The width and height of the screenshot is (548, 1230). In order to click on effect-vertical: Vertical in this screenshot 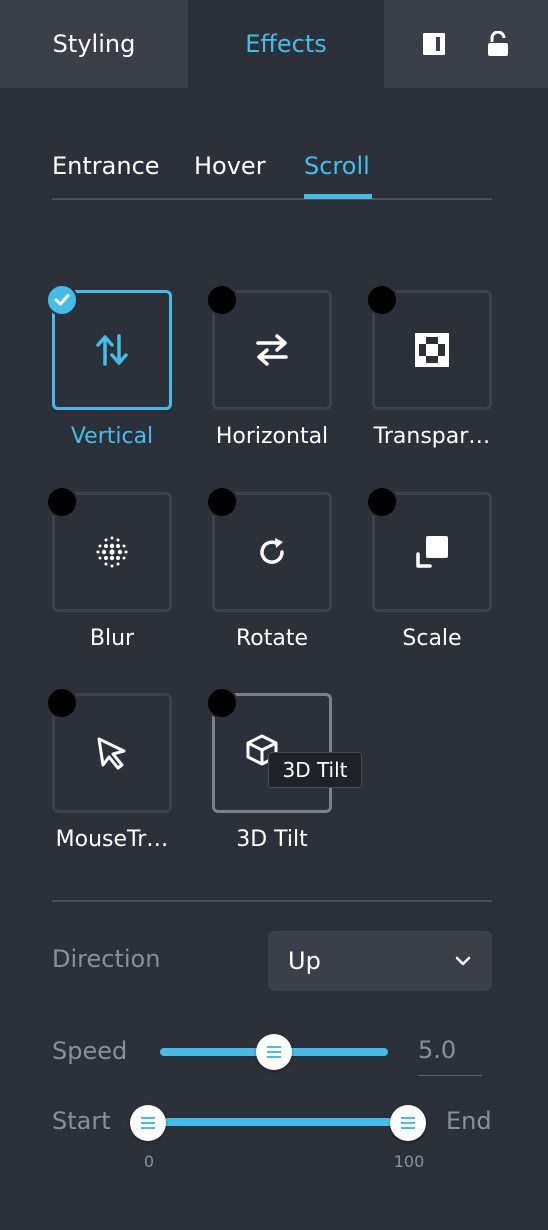, I will do `click(109, 366)`.